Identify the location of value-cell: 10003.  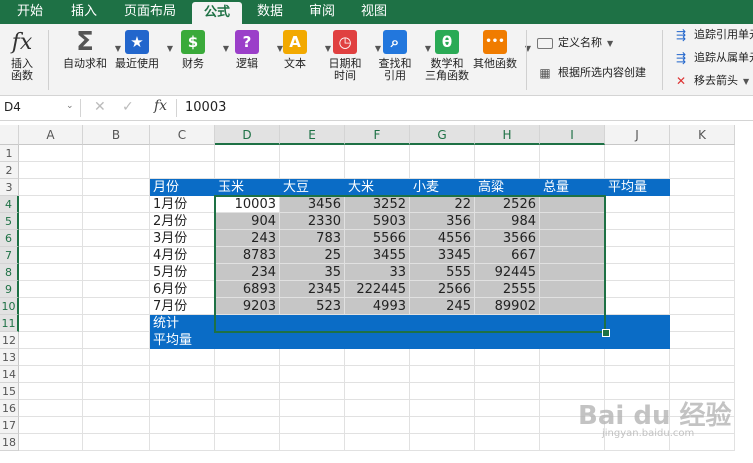
(247, 204).